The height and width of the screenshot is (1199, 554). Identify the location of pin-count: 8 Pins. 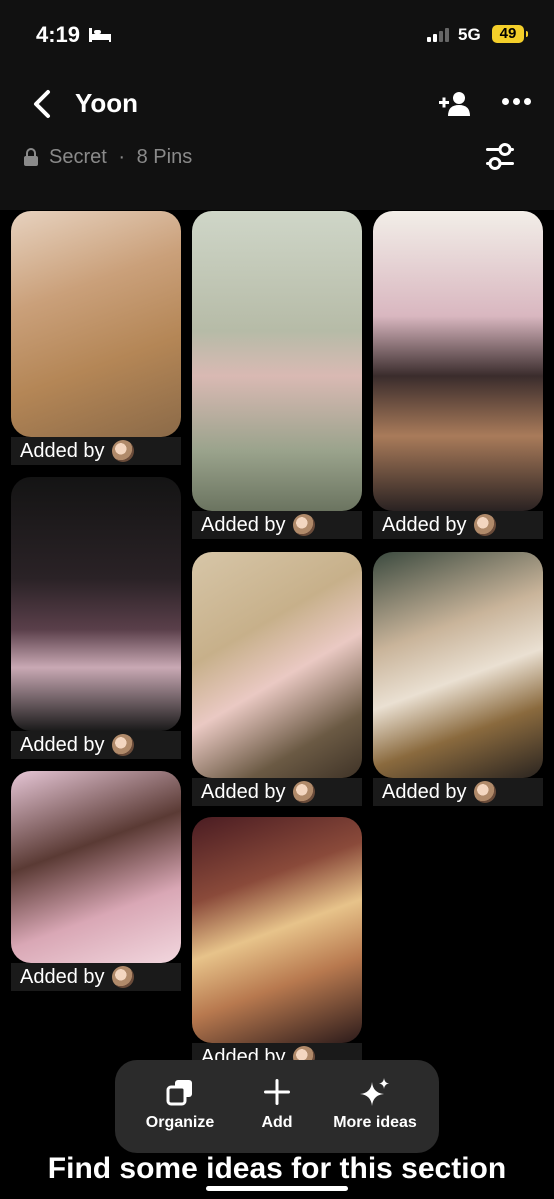
(164, 157).